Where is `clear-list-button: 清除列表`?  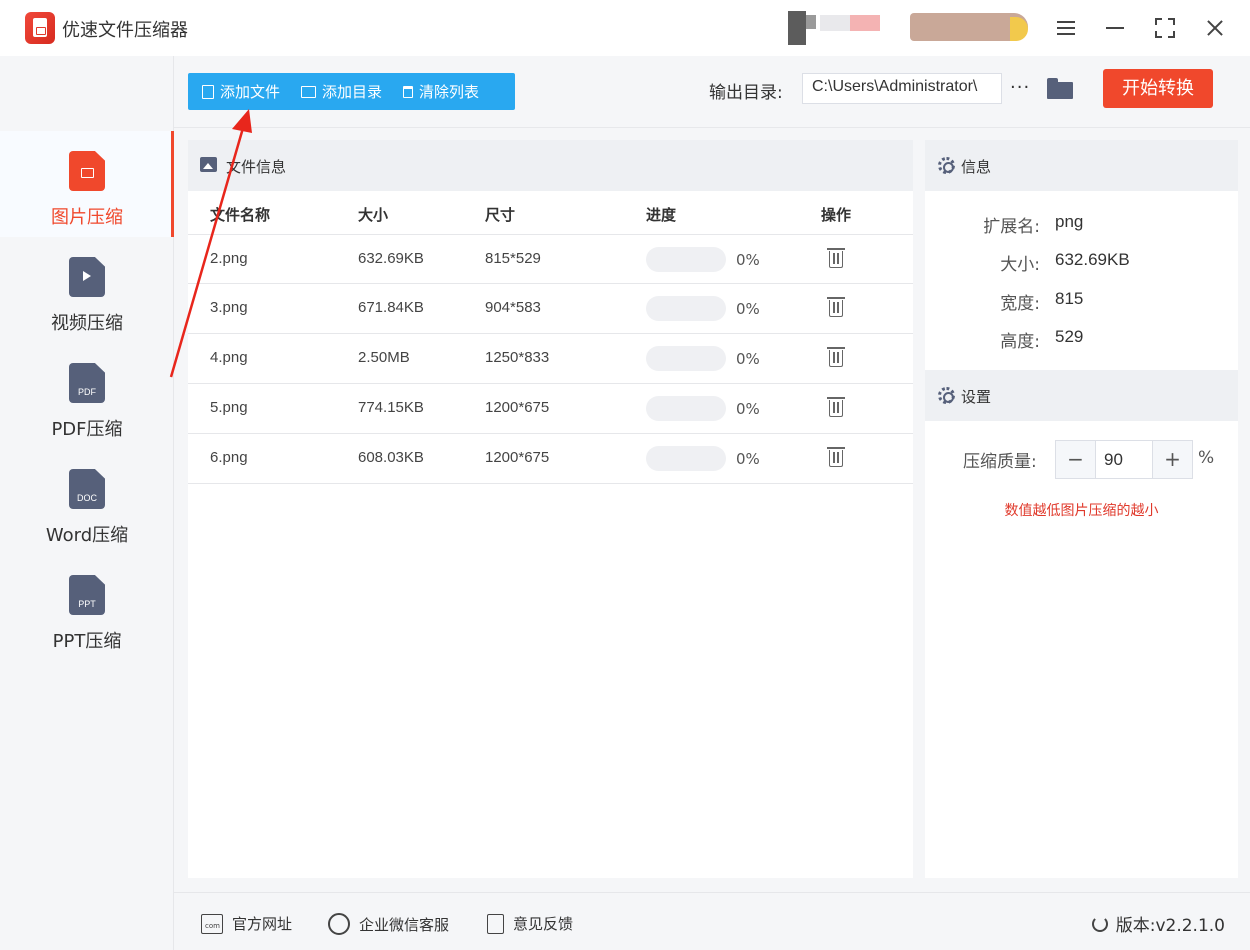
clear-list-button: 清除列表 is located at coordinates (441, 91).